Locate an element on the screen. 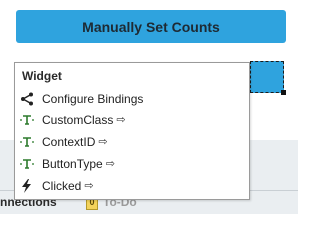  menu-item-clicked: Clicked ⇨ is located at coordinates (57, 186).